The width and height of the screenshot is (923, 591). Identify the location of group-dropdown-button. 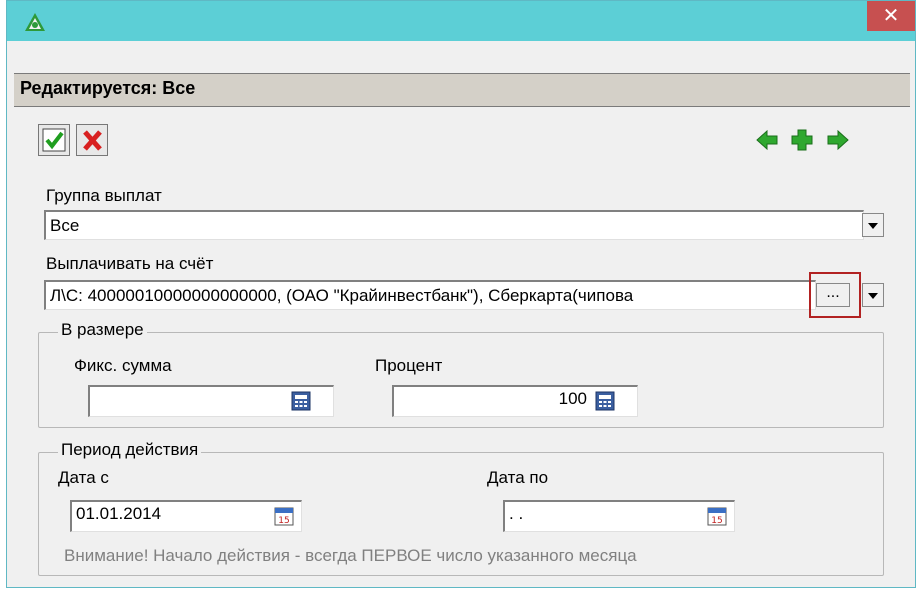
(873, 225).